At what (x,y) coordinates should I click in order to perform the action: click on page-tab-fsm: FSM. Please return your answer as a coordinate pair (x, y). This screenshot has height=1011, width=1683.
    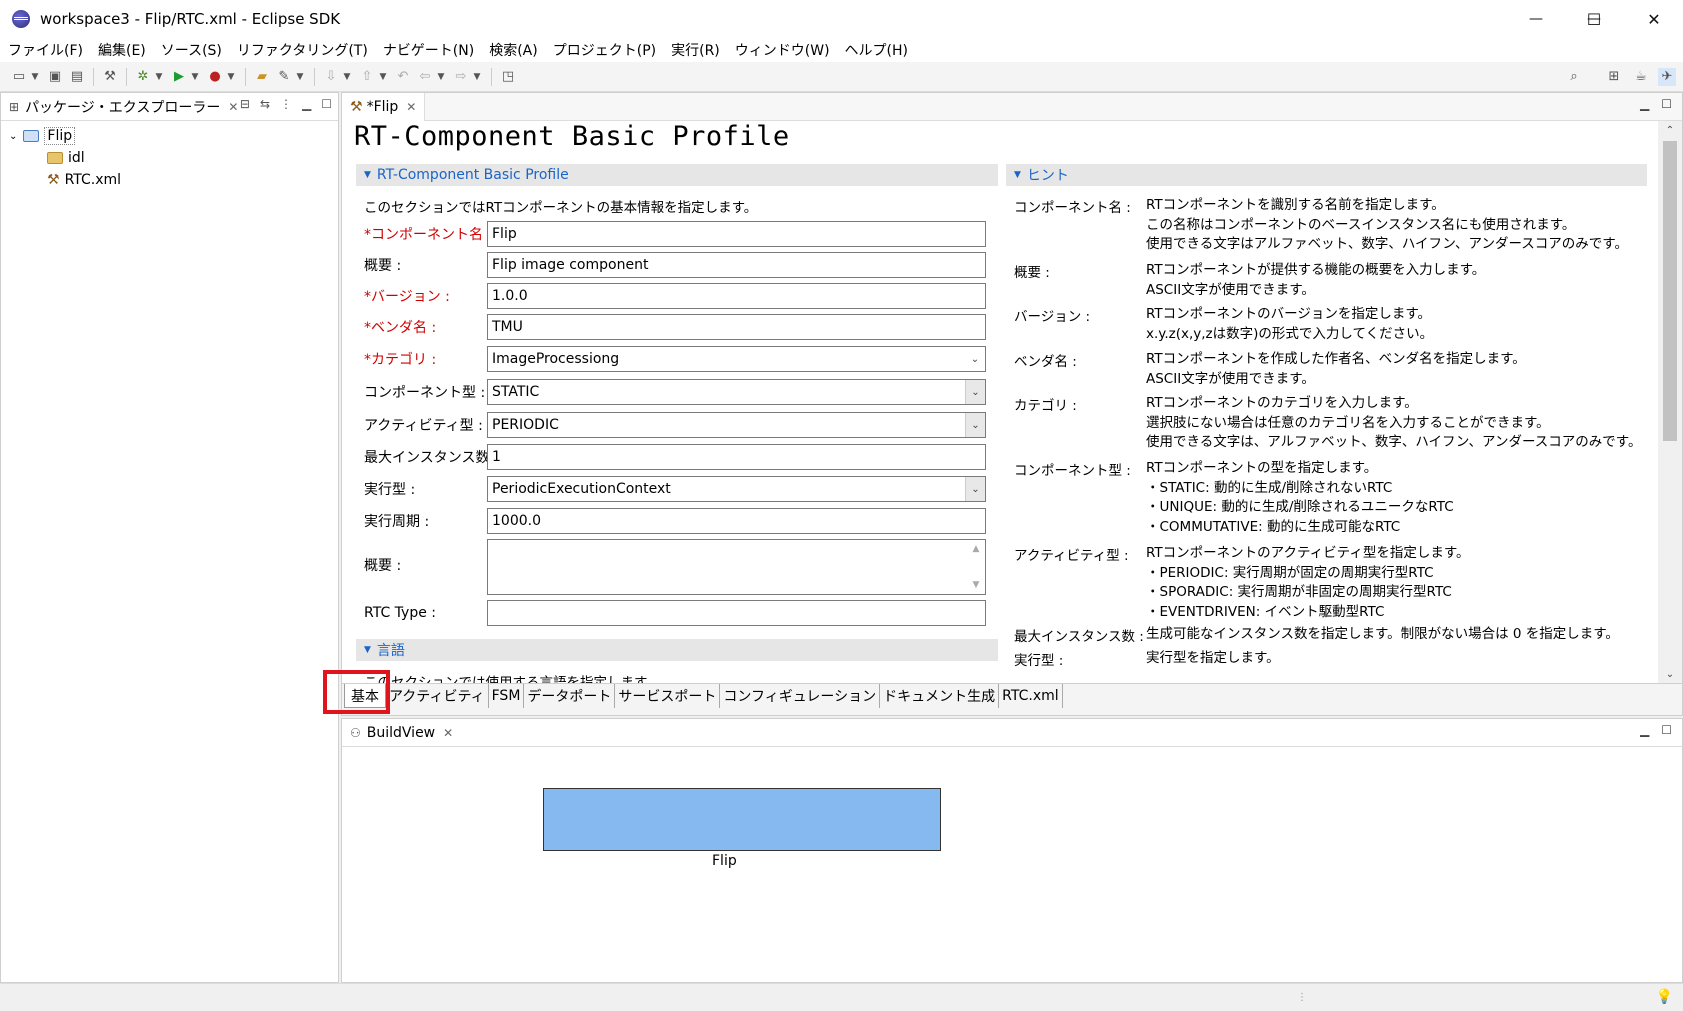
    Looking at the image, I should click on (507, 696).